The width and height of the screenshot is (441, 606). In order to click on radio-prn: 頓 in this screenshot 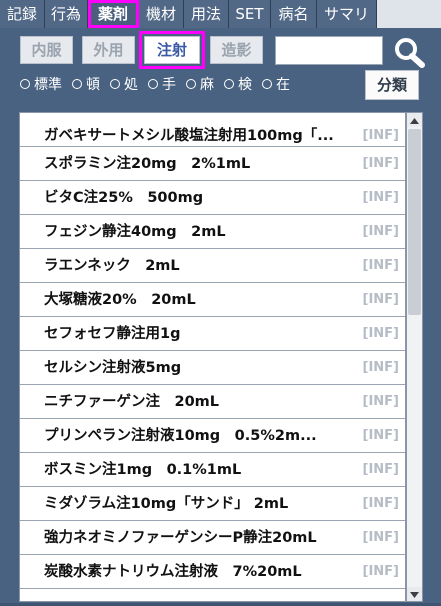, I will do `click(86, 84)`.